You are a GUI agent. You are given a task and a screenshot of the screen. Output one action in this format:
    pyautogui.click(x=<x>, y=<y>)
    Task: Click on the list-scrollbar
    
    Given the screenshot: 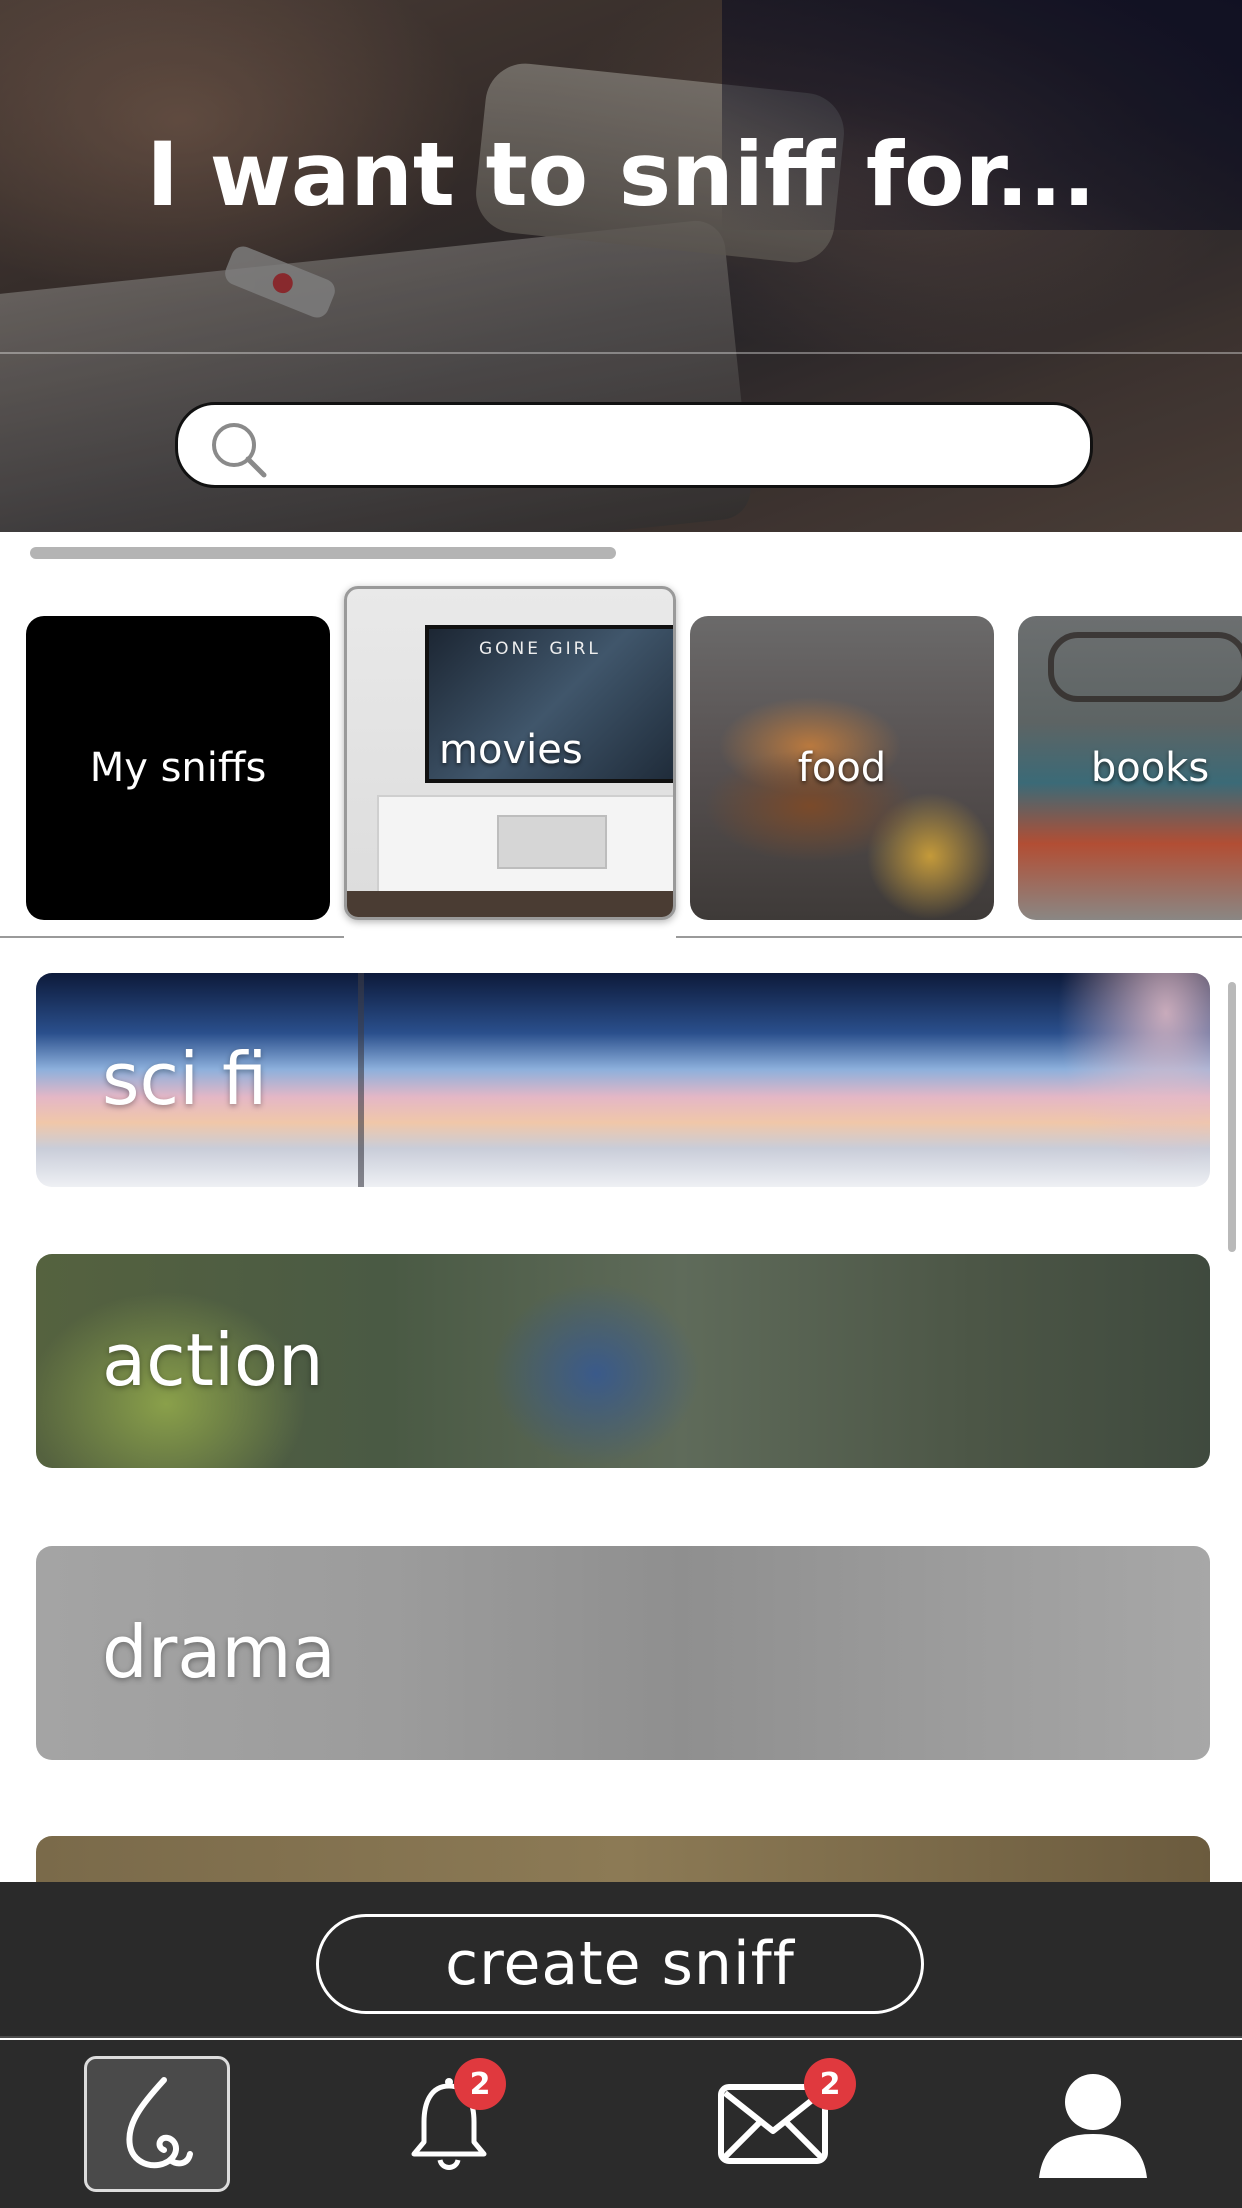 What is the action you would take?
    pyautogui.click(x=1232, y=1117)
    